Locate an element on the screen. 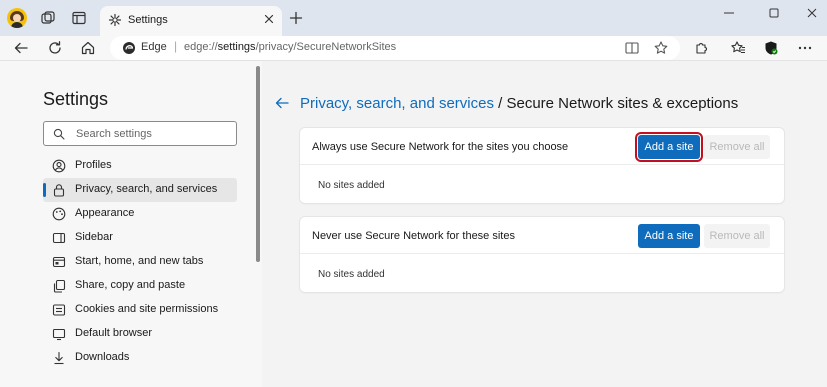  sidebar-scrollbar is located at coordinates (258, 164).